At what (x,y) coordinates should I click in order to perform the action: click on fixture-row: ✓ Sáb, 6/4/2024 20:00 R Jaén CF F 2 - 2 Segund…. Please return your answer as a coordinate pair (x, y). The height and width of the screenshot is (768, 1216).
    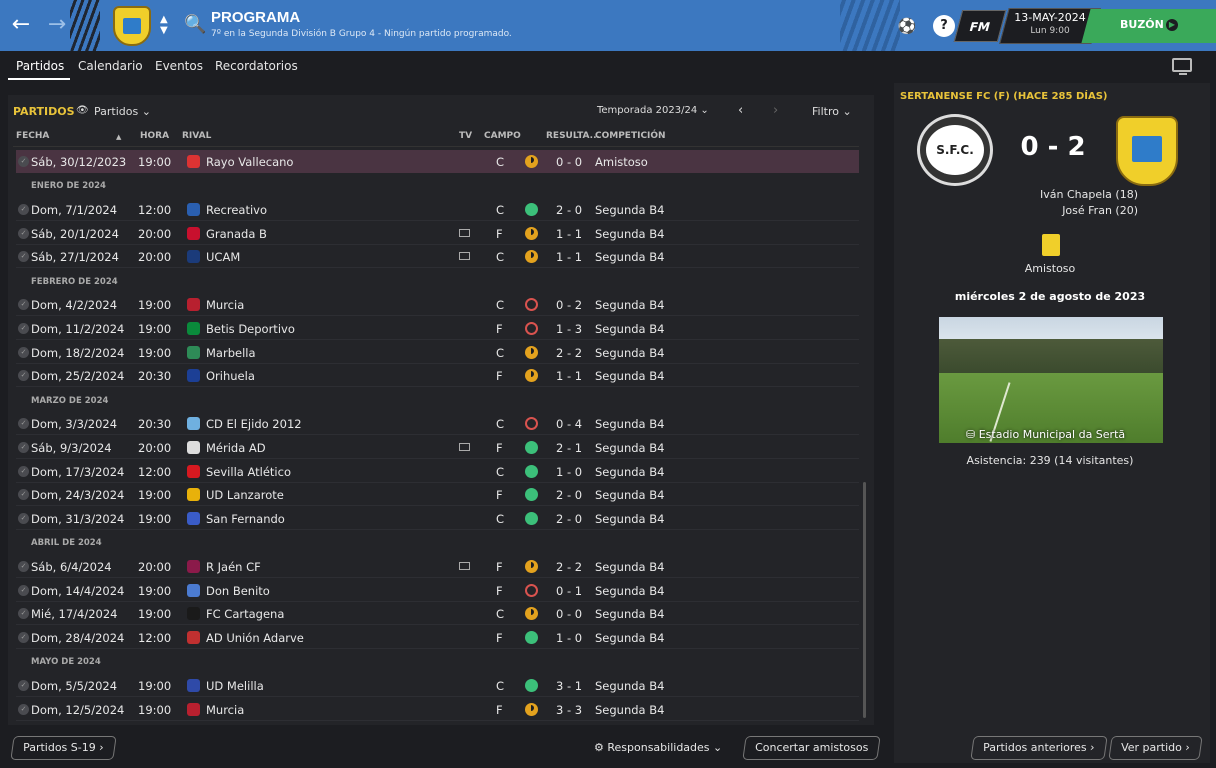
    Looking at the image, I should click on (437, 566).